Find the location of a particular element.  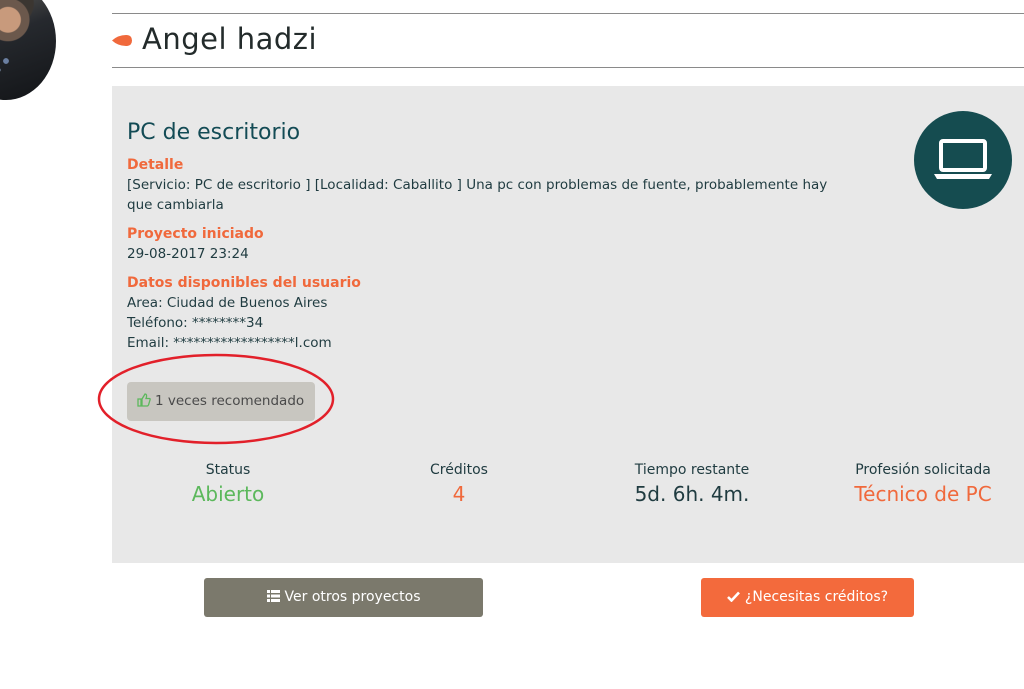

title-bullet-icon is located at coordinates (122, 40).